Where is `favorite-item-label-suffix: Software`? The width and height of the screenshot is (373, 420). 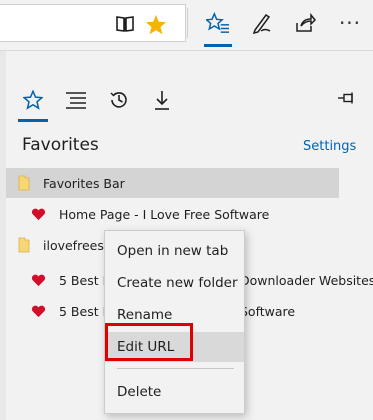
favorite-item-label-suffix: Software is located at coordinates (268, 311).